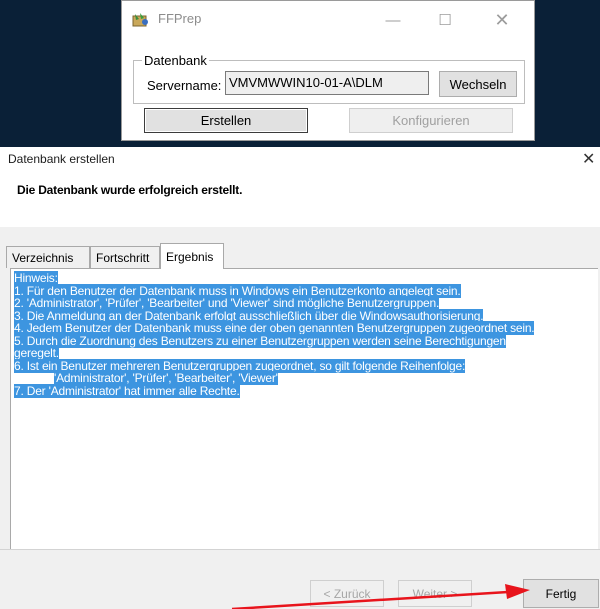 The image size is (600, 609). Describe the element at coordinates (180, 18) in the screenshot. I see `ffprep-title: FFPrep` at that location.